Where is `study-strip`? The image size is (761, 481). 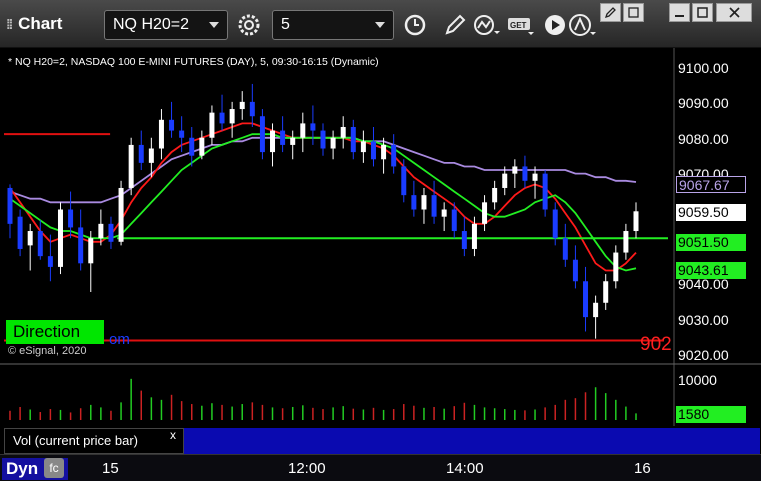
study-strip is located at coordinates (472, 441).